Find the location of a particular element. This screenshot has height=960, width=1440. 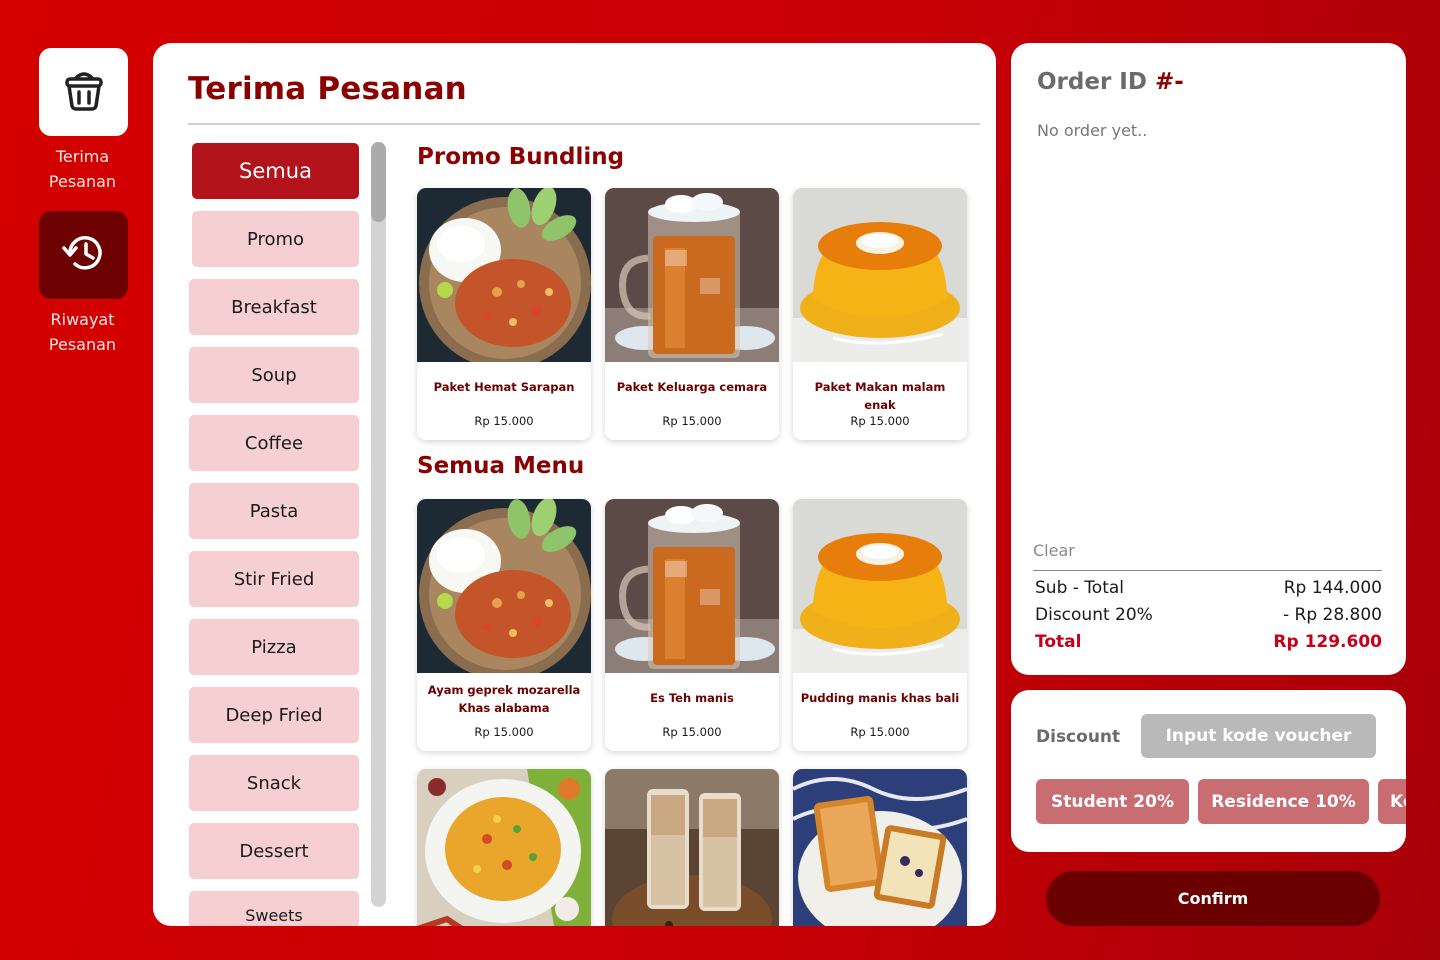

discount-panel: Discount Student 20% Residence 10% Ko is located at coordinates (1208, 771).